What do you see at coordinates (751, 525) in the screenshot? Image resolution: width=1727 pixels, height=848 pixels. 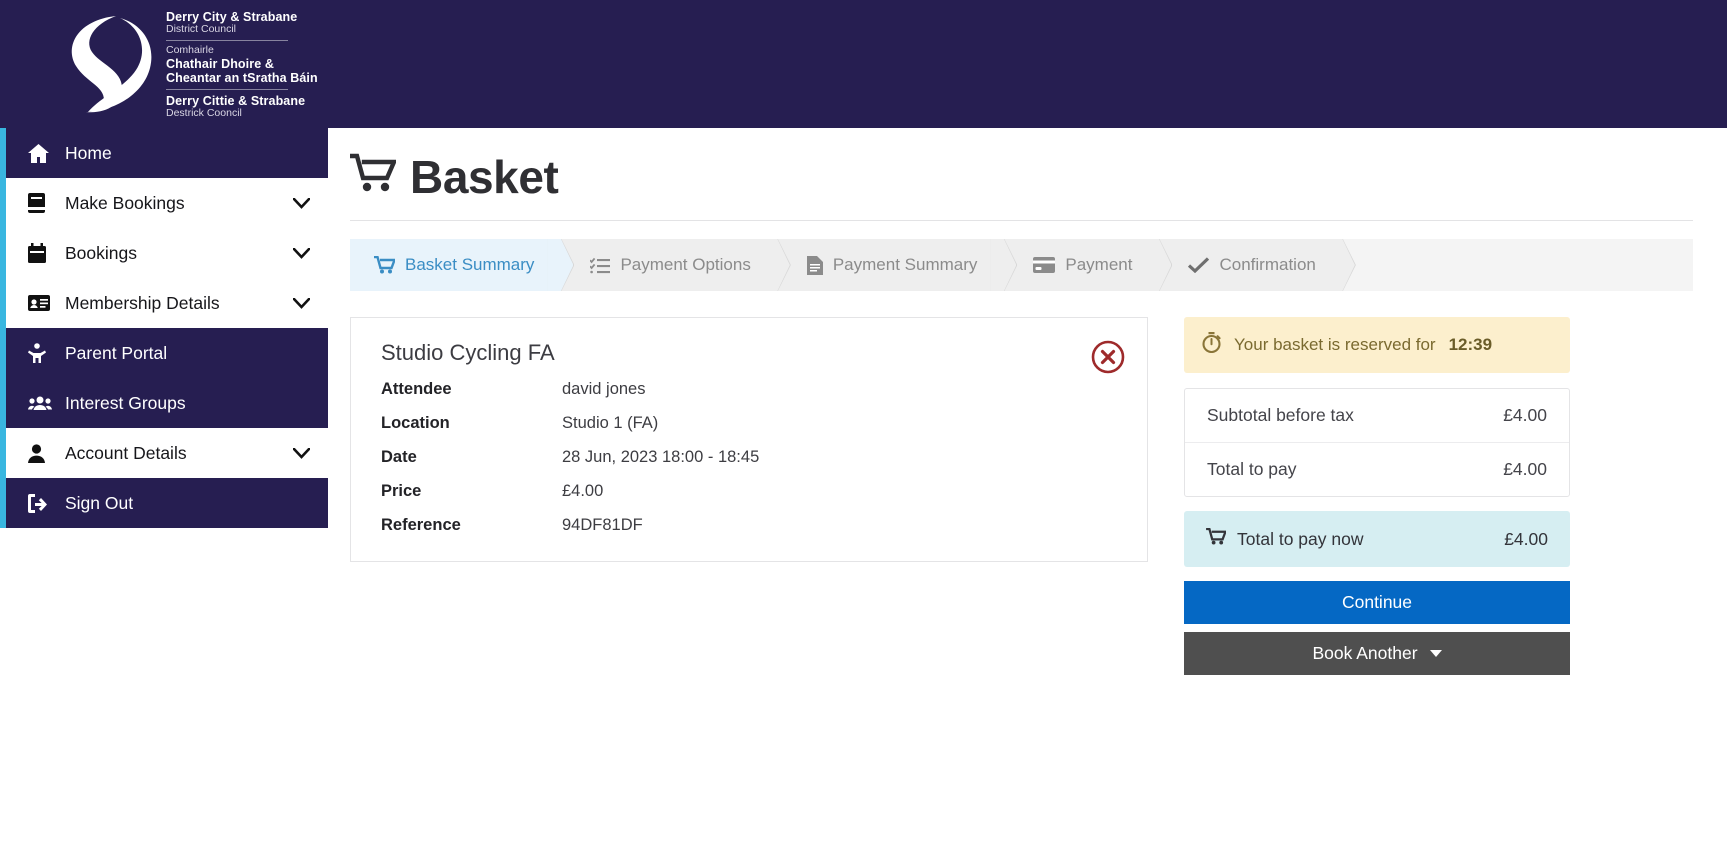 I see `detail-row: Reference 94DF81DF` at bounding box center [751, 525].